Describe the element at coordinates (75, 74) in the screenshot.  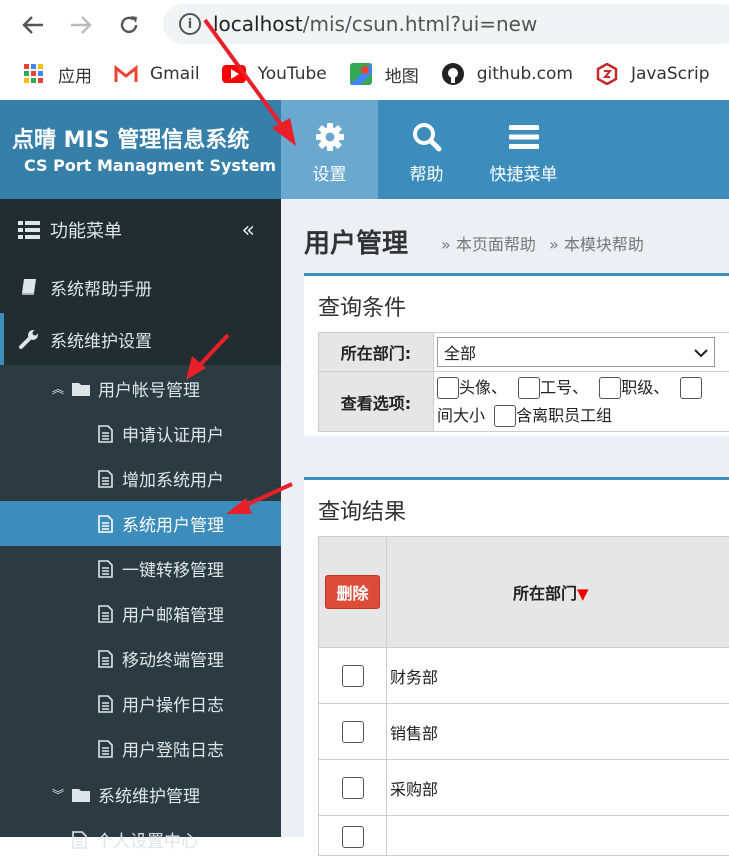
I see `bookmark-label: 应用` at that location.